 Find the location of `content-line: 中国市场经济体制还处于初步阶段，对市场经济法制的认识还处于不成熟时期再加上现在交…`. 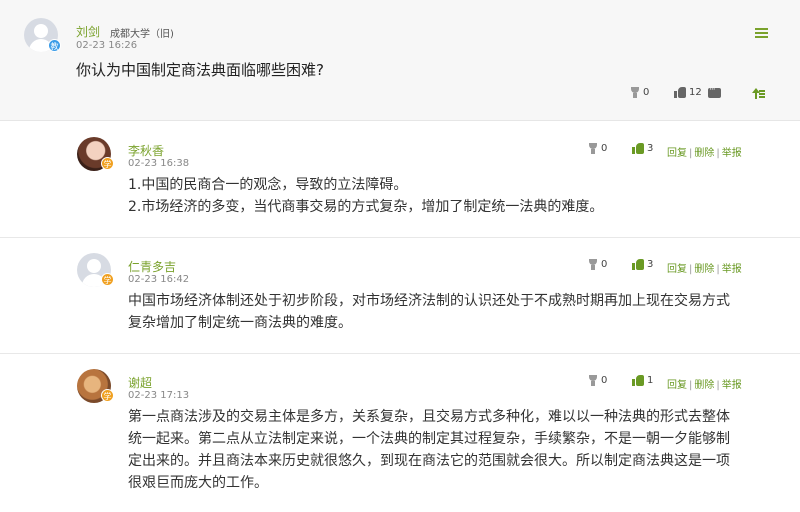

content-line: 中国市场经济体制还处于初步阶段，对市场经济法制的认识还处于不成熟时期再加上现在交… is located at coordinates (429, 301).